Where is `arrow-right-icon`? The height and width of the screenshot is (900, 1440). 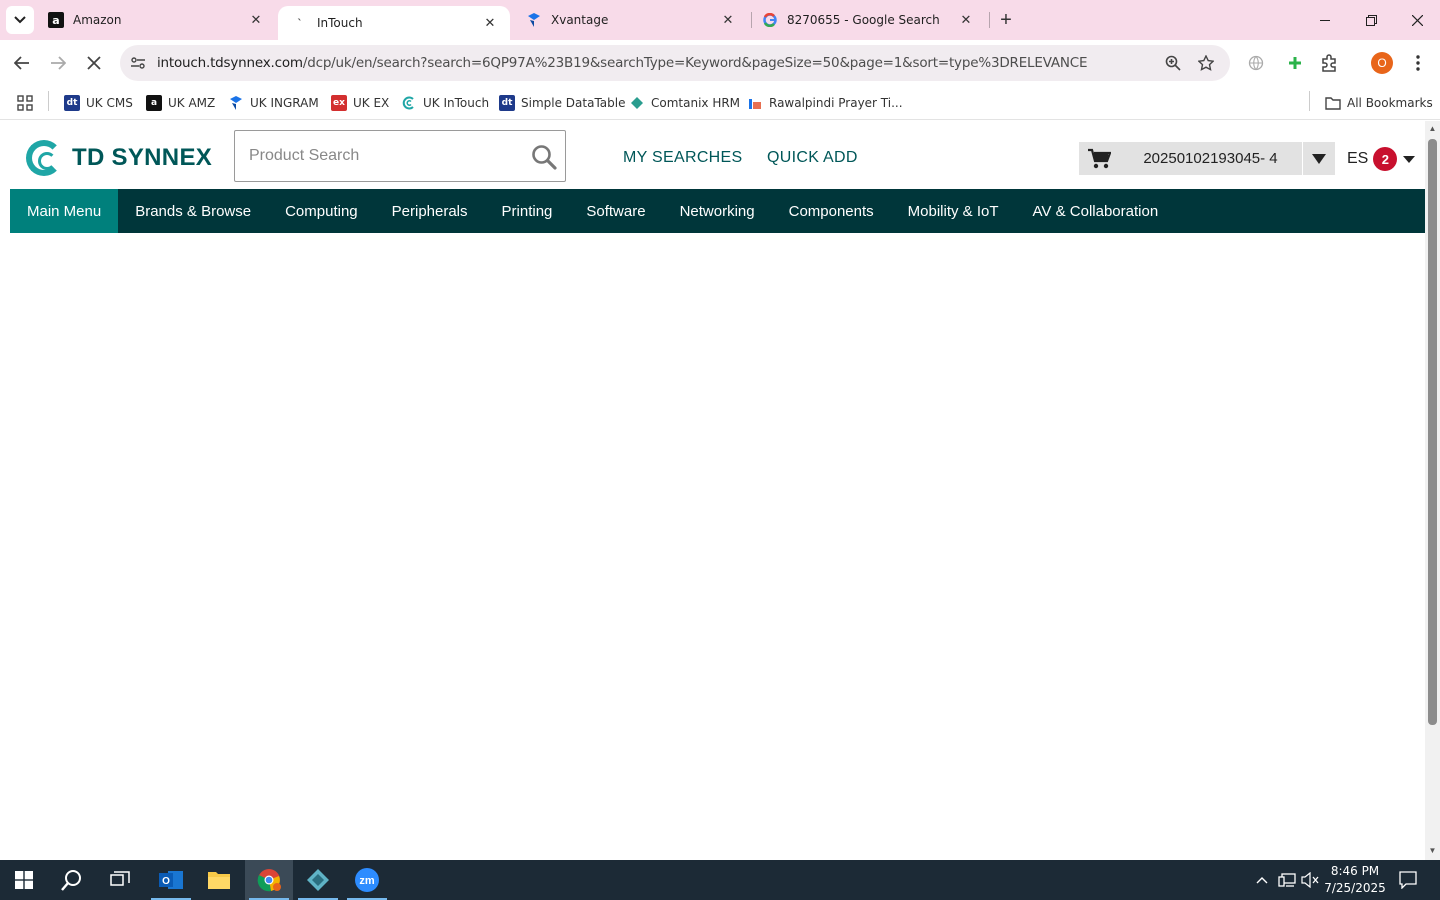 arrow-right-icon is located at coordinates (58, 63).